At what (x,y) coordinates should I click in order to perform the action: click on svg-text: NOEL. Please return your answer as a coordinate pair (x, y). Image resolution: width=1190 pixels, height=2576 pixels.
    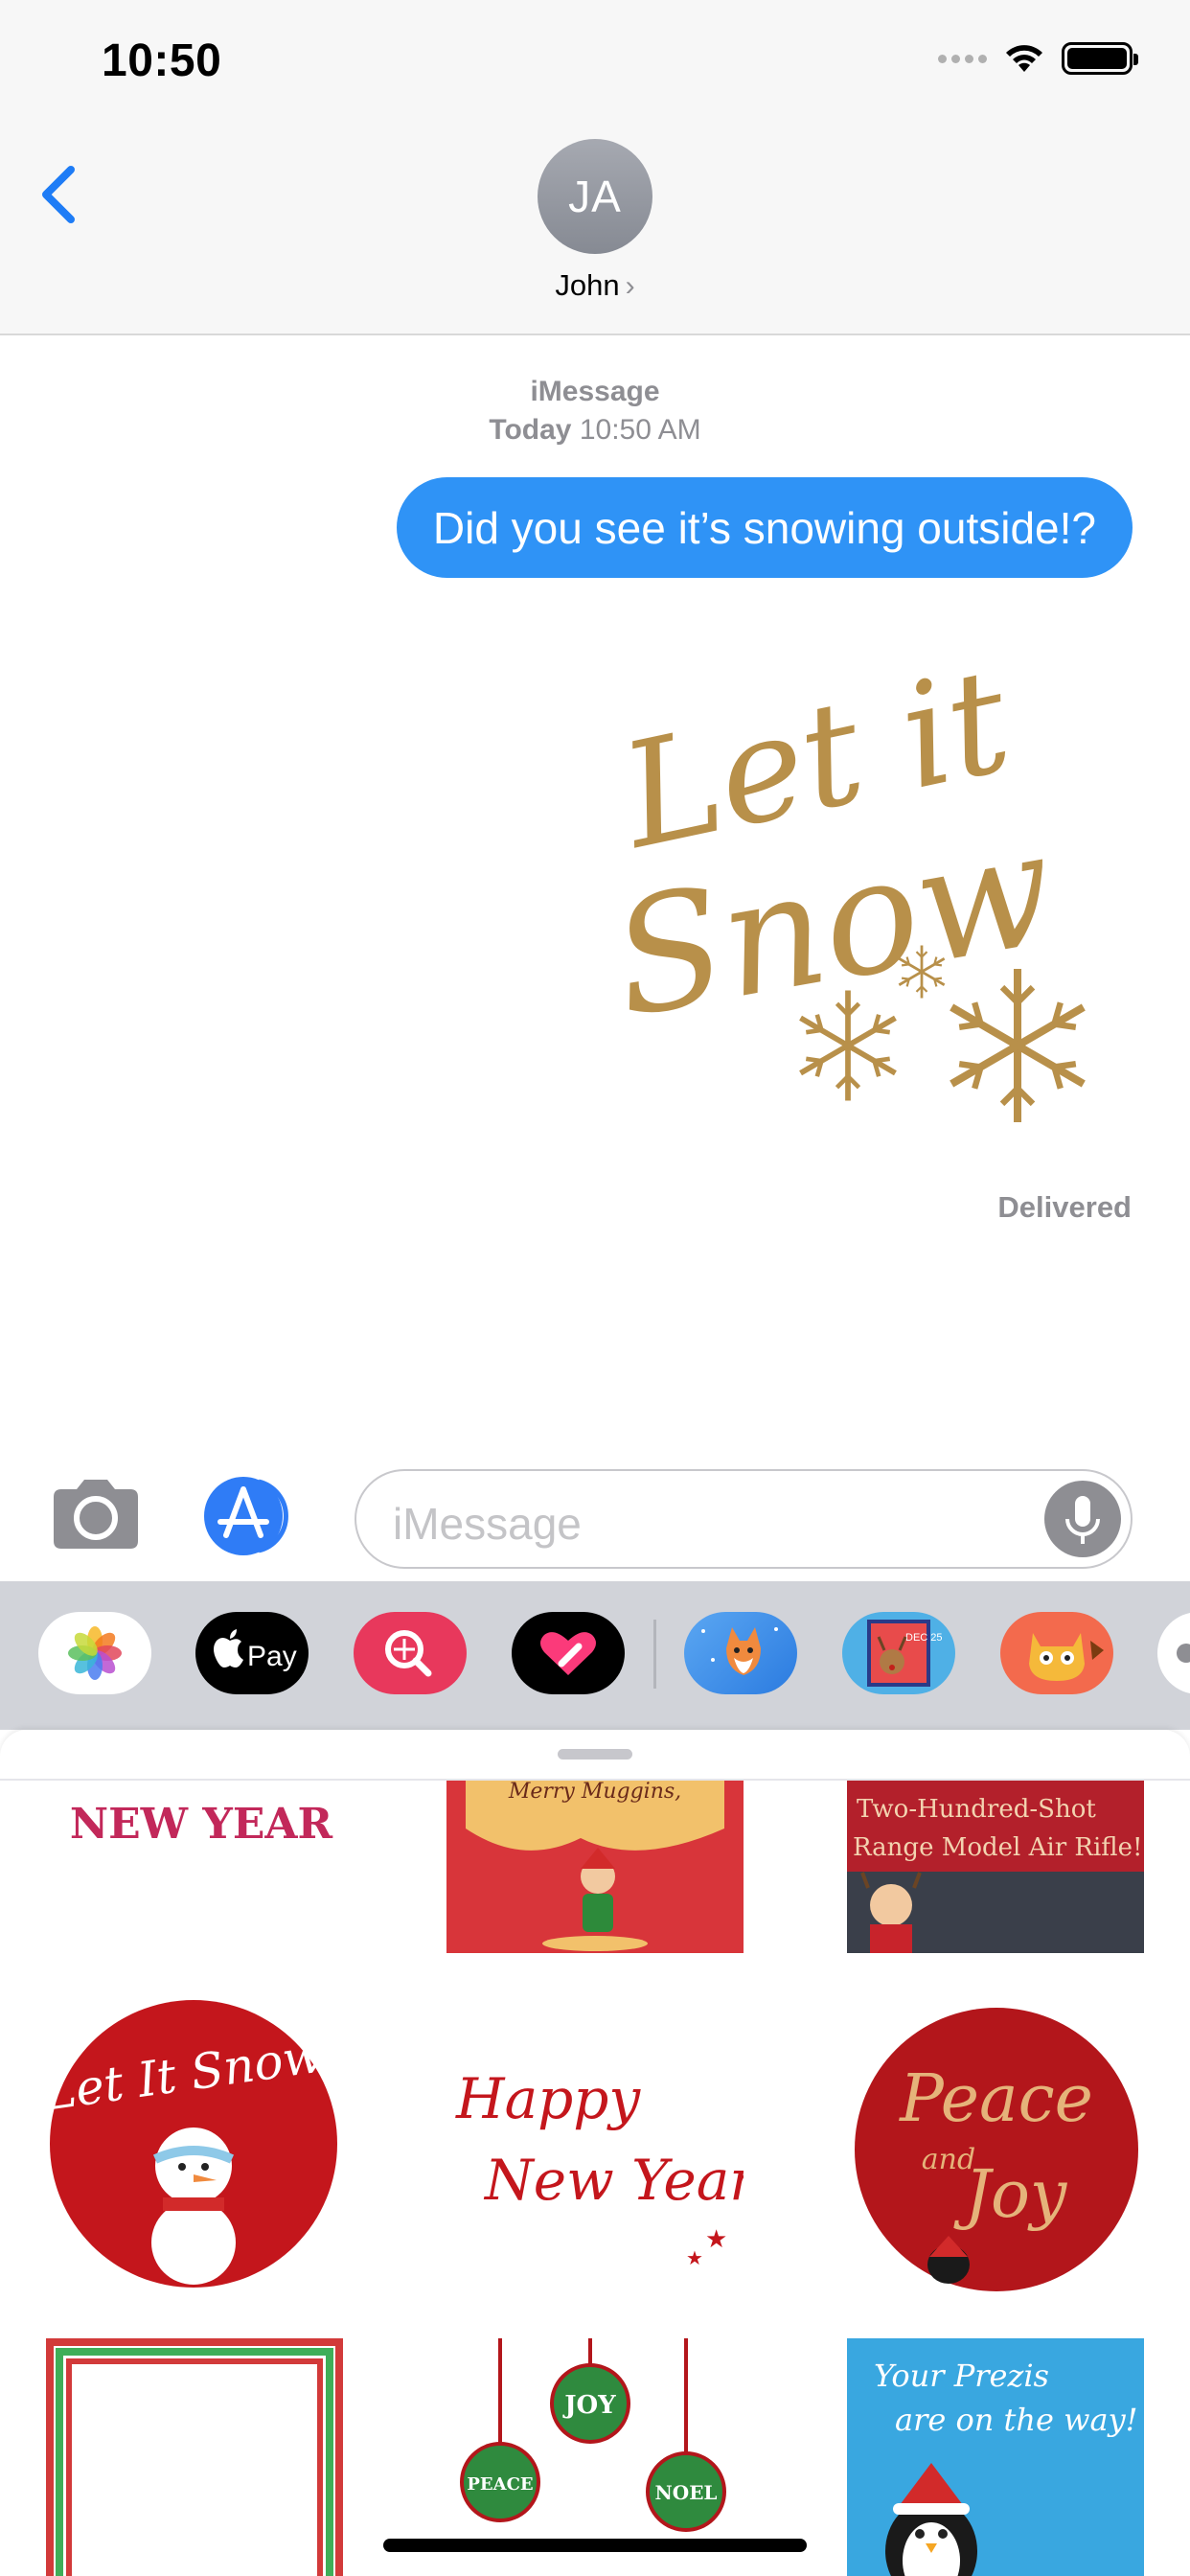
    Looking at the image, I should click on (685, 2492).